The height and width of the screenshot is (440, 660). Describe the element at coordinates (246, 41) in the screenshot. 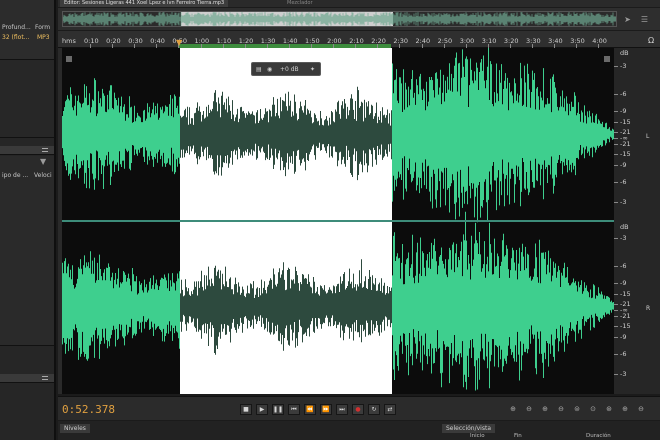

I see `ruler-label: 1:20` at that location.